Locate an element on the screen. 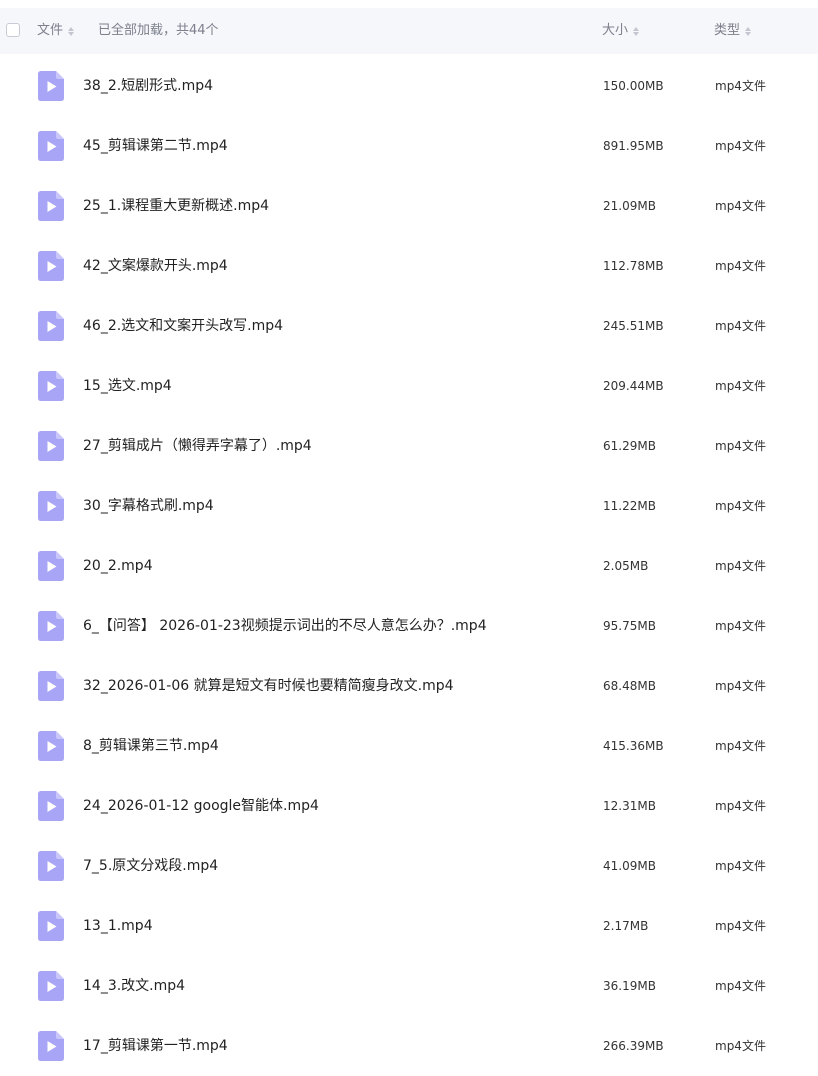 This screenshot has height=1076, width=818. file-row: 45_剪辑课第二节.mp4 891.95MB mp4文件 is located at coordinates (409, 146).